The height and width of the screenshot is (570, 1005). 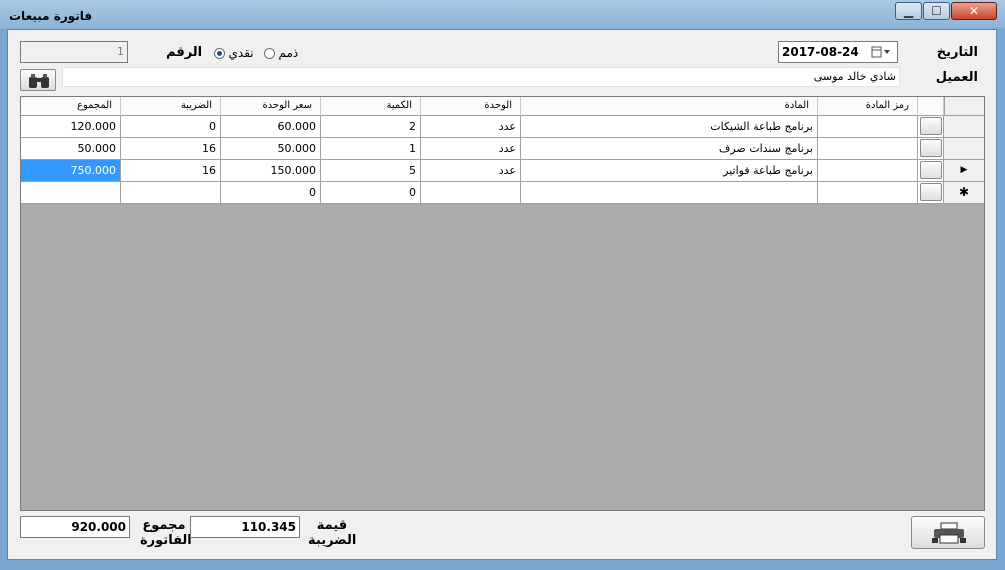 What do you see at coordinates (371, 193) in the screenshot?
I see `cell-qty: 0` at bounding box center [371, 193].